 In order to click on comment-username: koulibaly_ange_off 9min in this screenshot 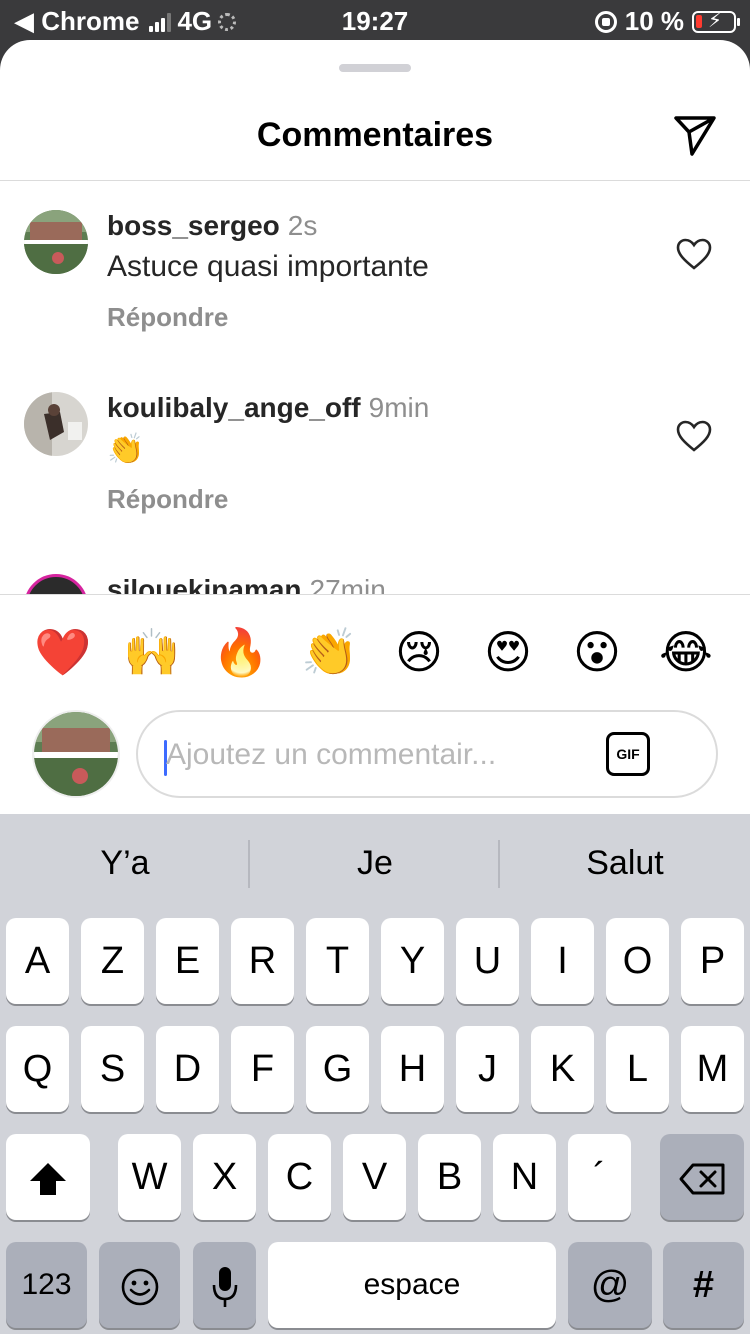, I will do `click(268, 408)`.